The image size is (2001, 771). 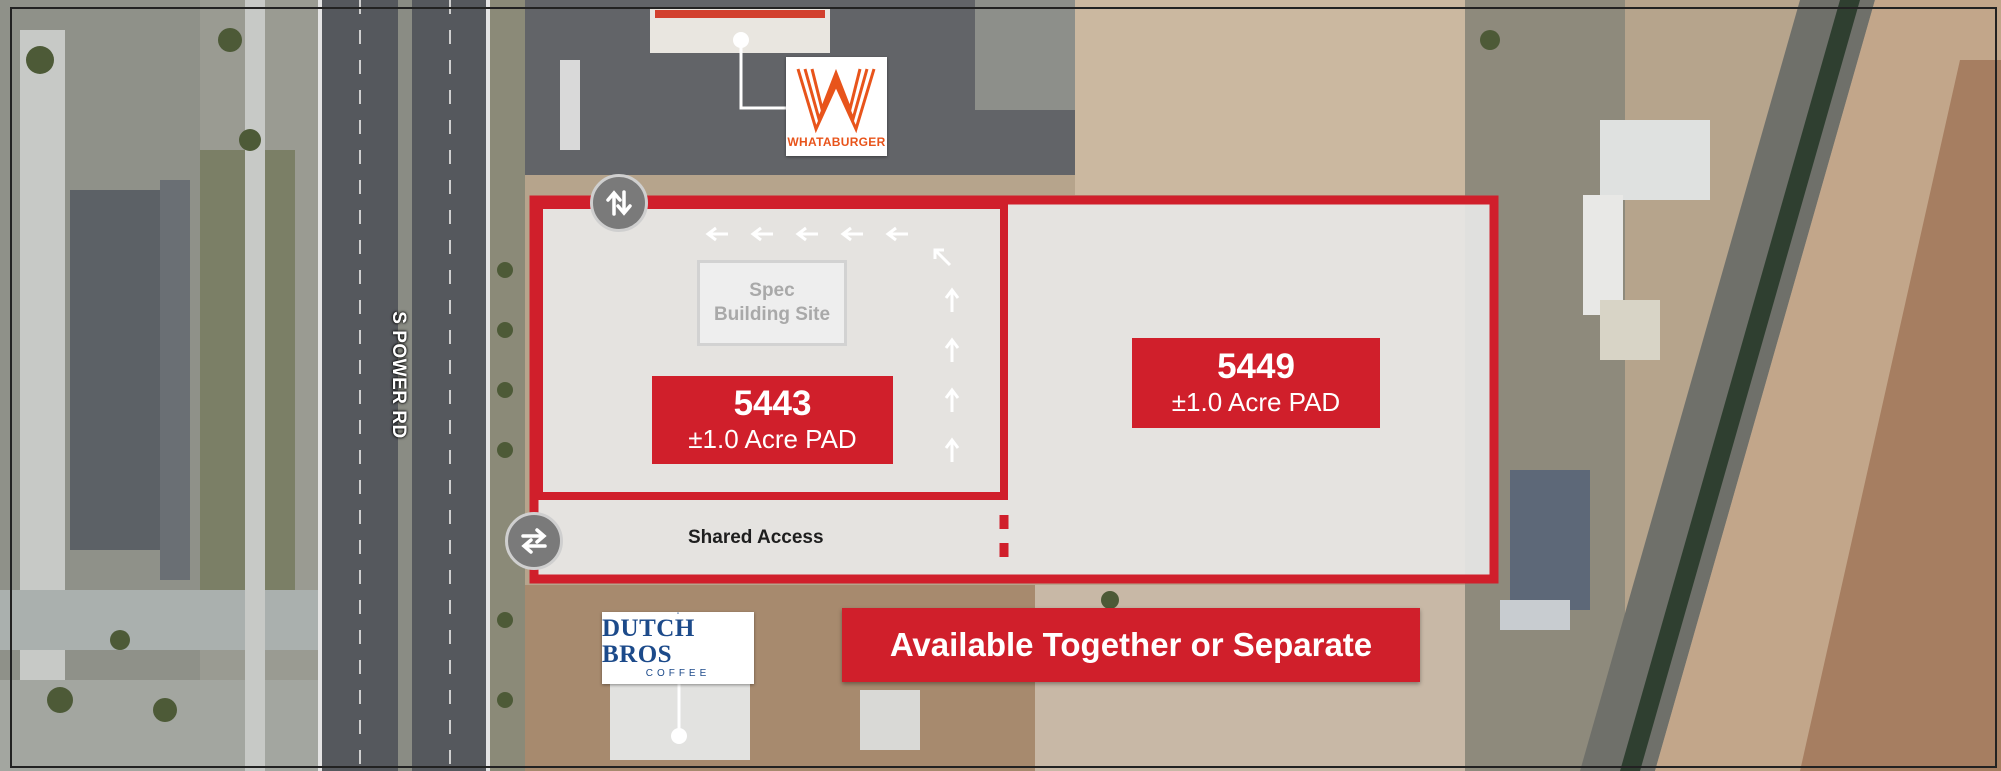 What do you see at coordinates (1256, 366) in the screenshot?
I see `parcel-number: 5449` at bounding box center [1256, 366].